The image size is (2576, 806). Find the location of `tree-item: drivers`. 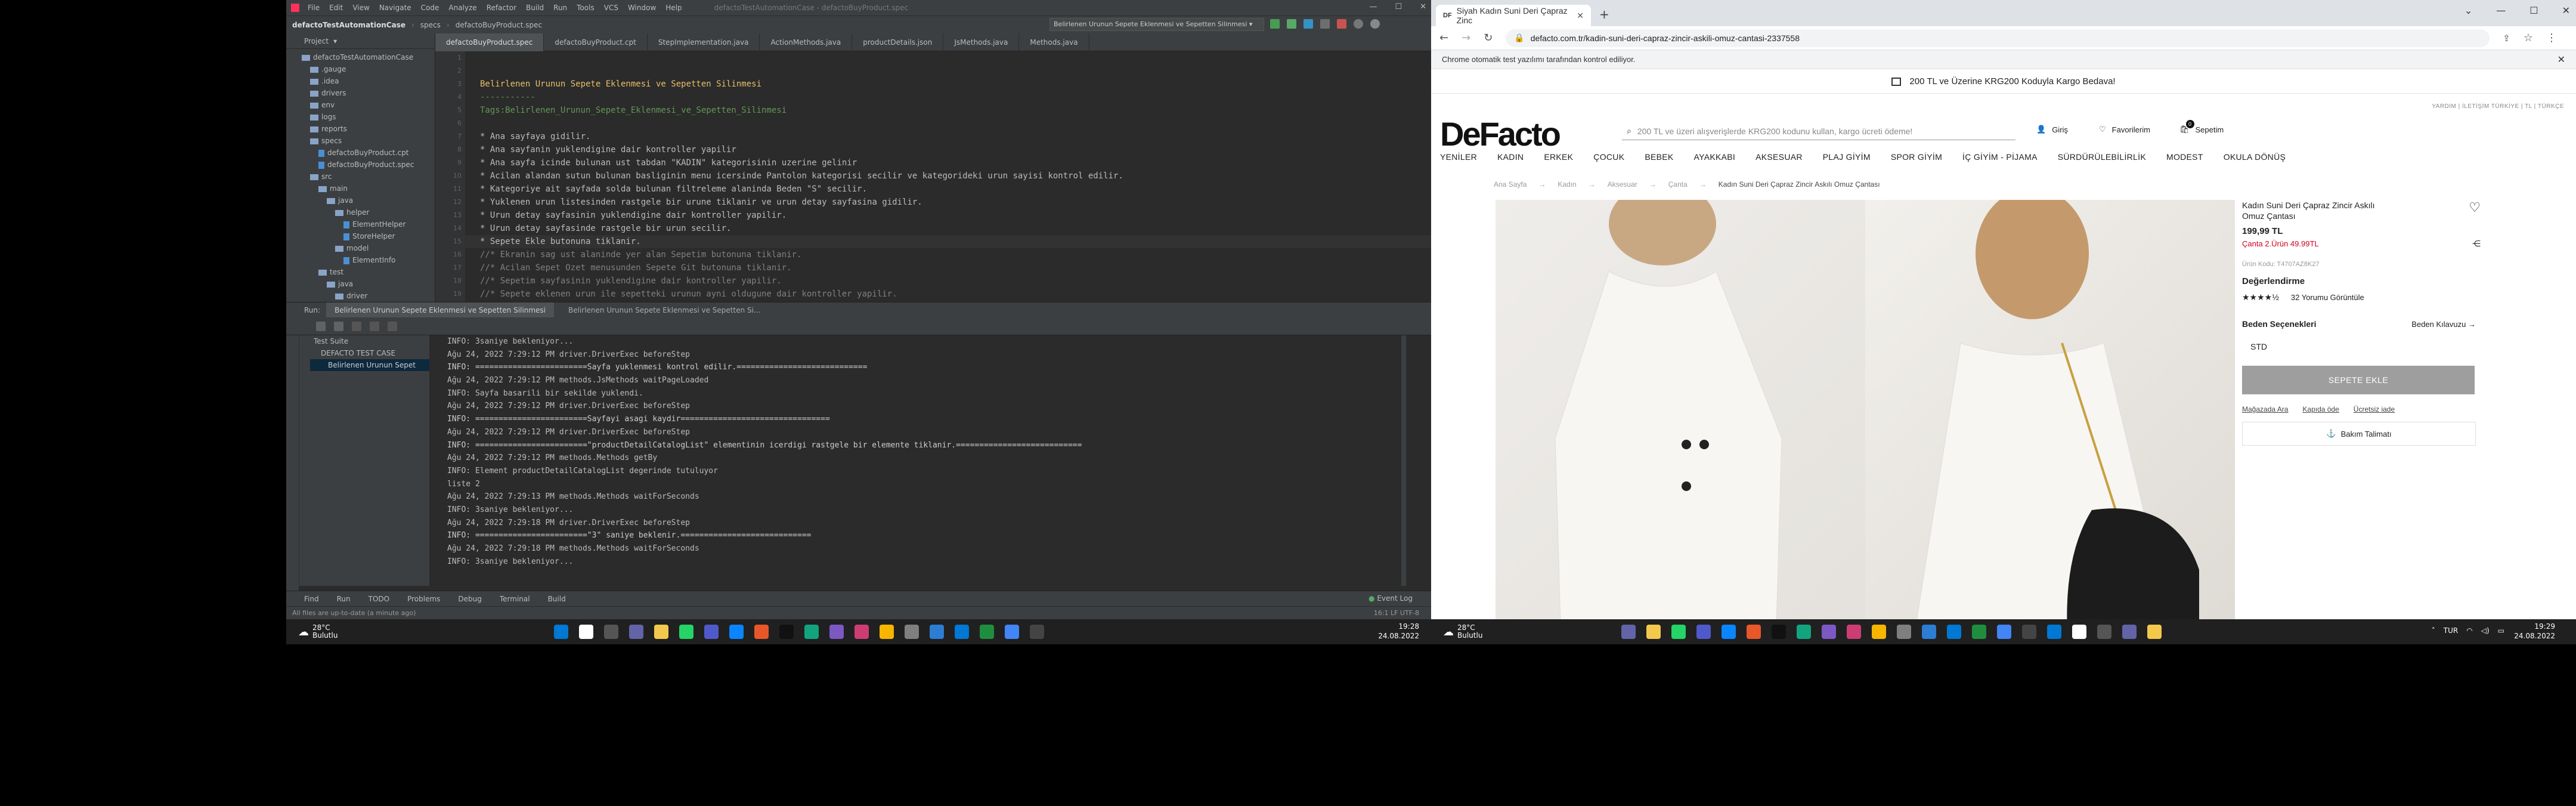

tree-item: drivers is located at coordinates (368, 93).